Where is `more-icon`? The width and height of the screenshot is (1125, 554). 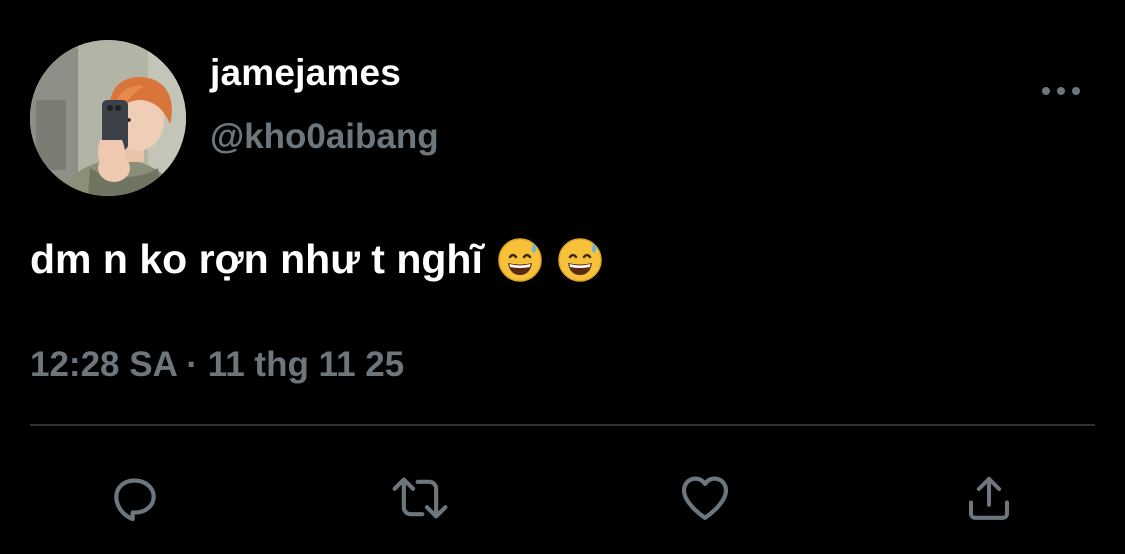
more-icon is located at coordinates (1061, 91).